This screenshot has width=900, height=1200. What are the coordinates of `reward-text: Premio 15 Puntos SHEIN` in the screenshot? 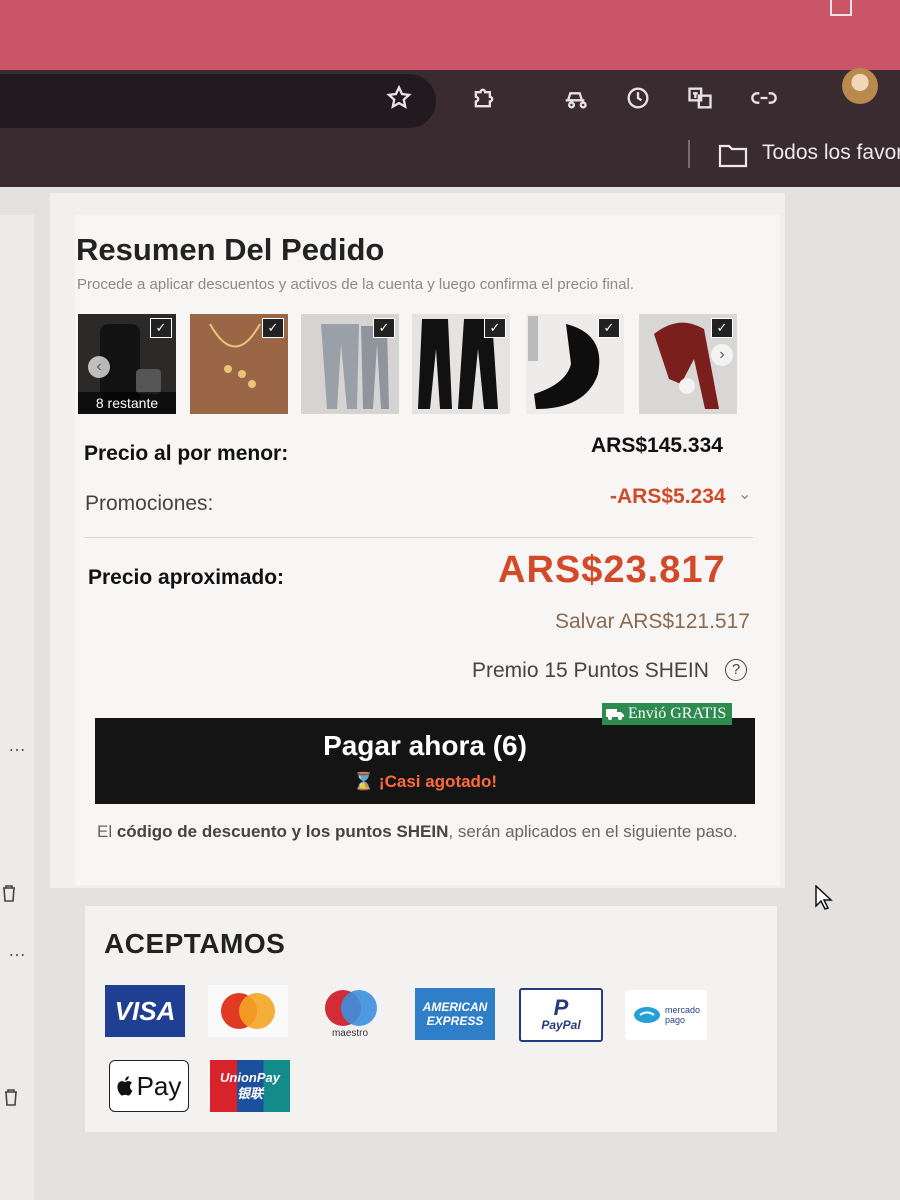 It's located at (590, 670).